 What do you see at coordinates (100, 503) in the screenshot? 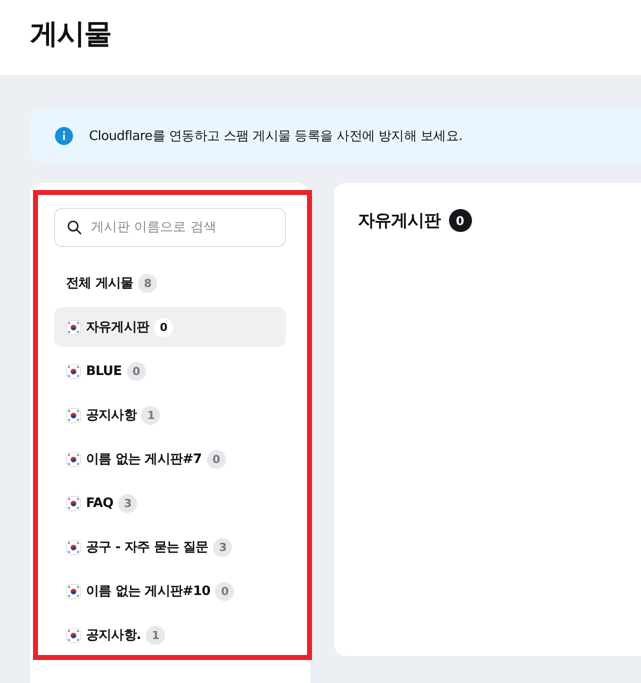
I see `board-name: FAQ` at bounding box center [100, 503].